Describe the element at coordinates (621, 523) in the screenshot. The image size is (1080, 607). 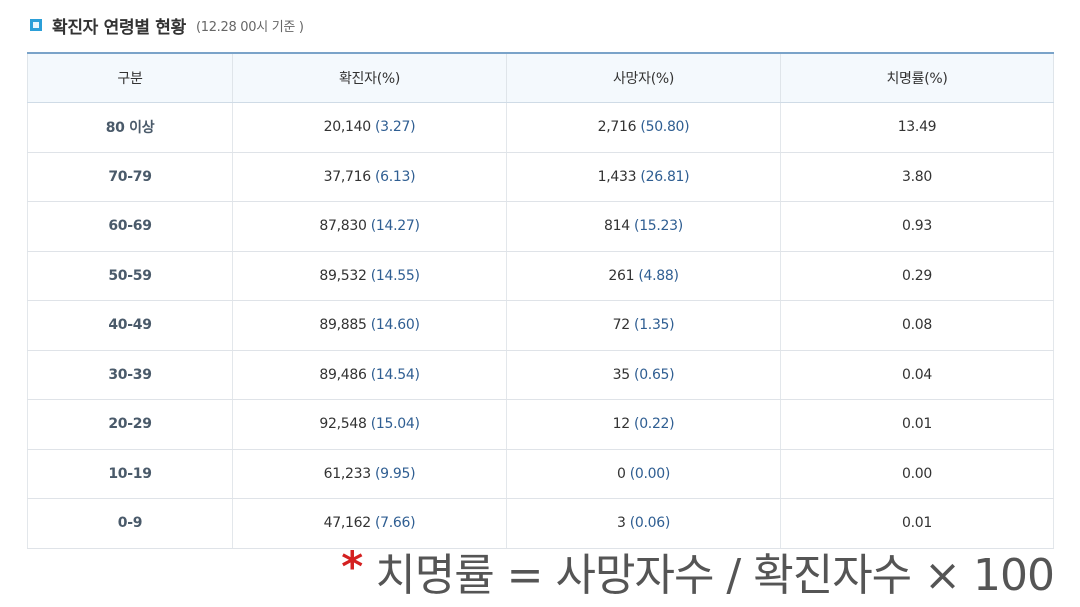
I see `deaths-count: 3` at that location.